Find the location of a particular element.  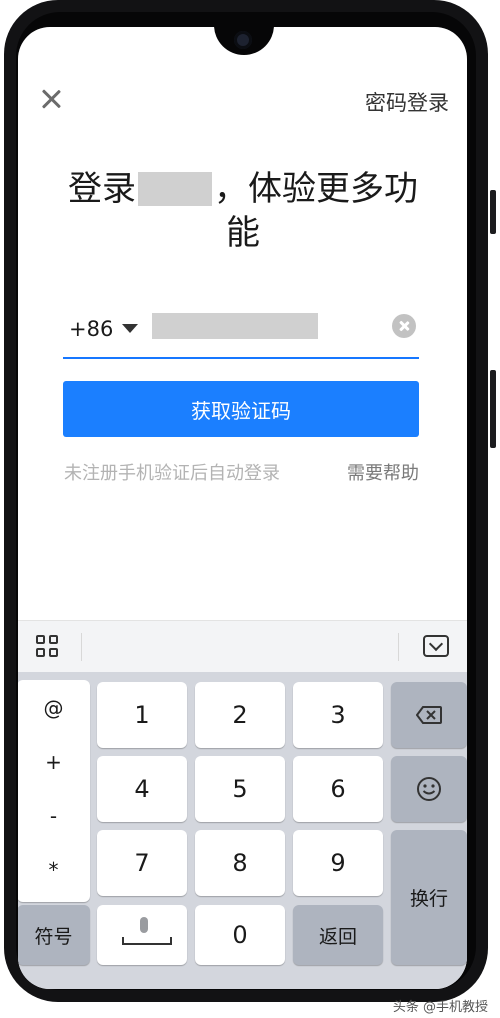

close-icon is located at coordinates (52, 99).